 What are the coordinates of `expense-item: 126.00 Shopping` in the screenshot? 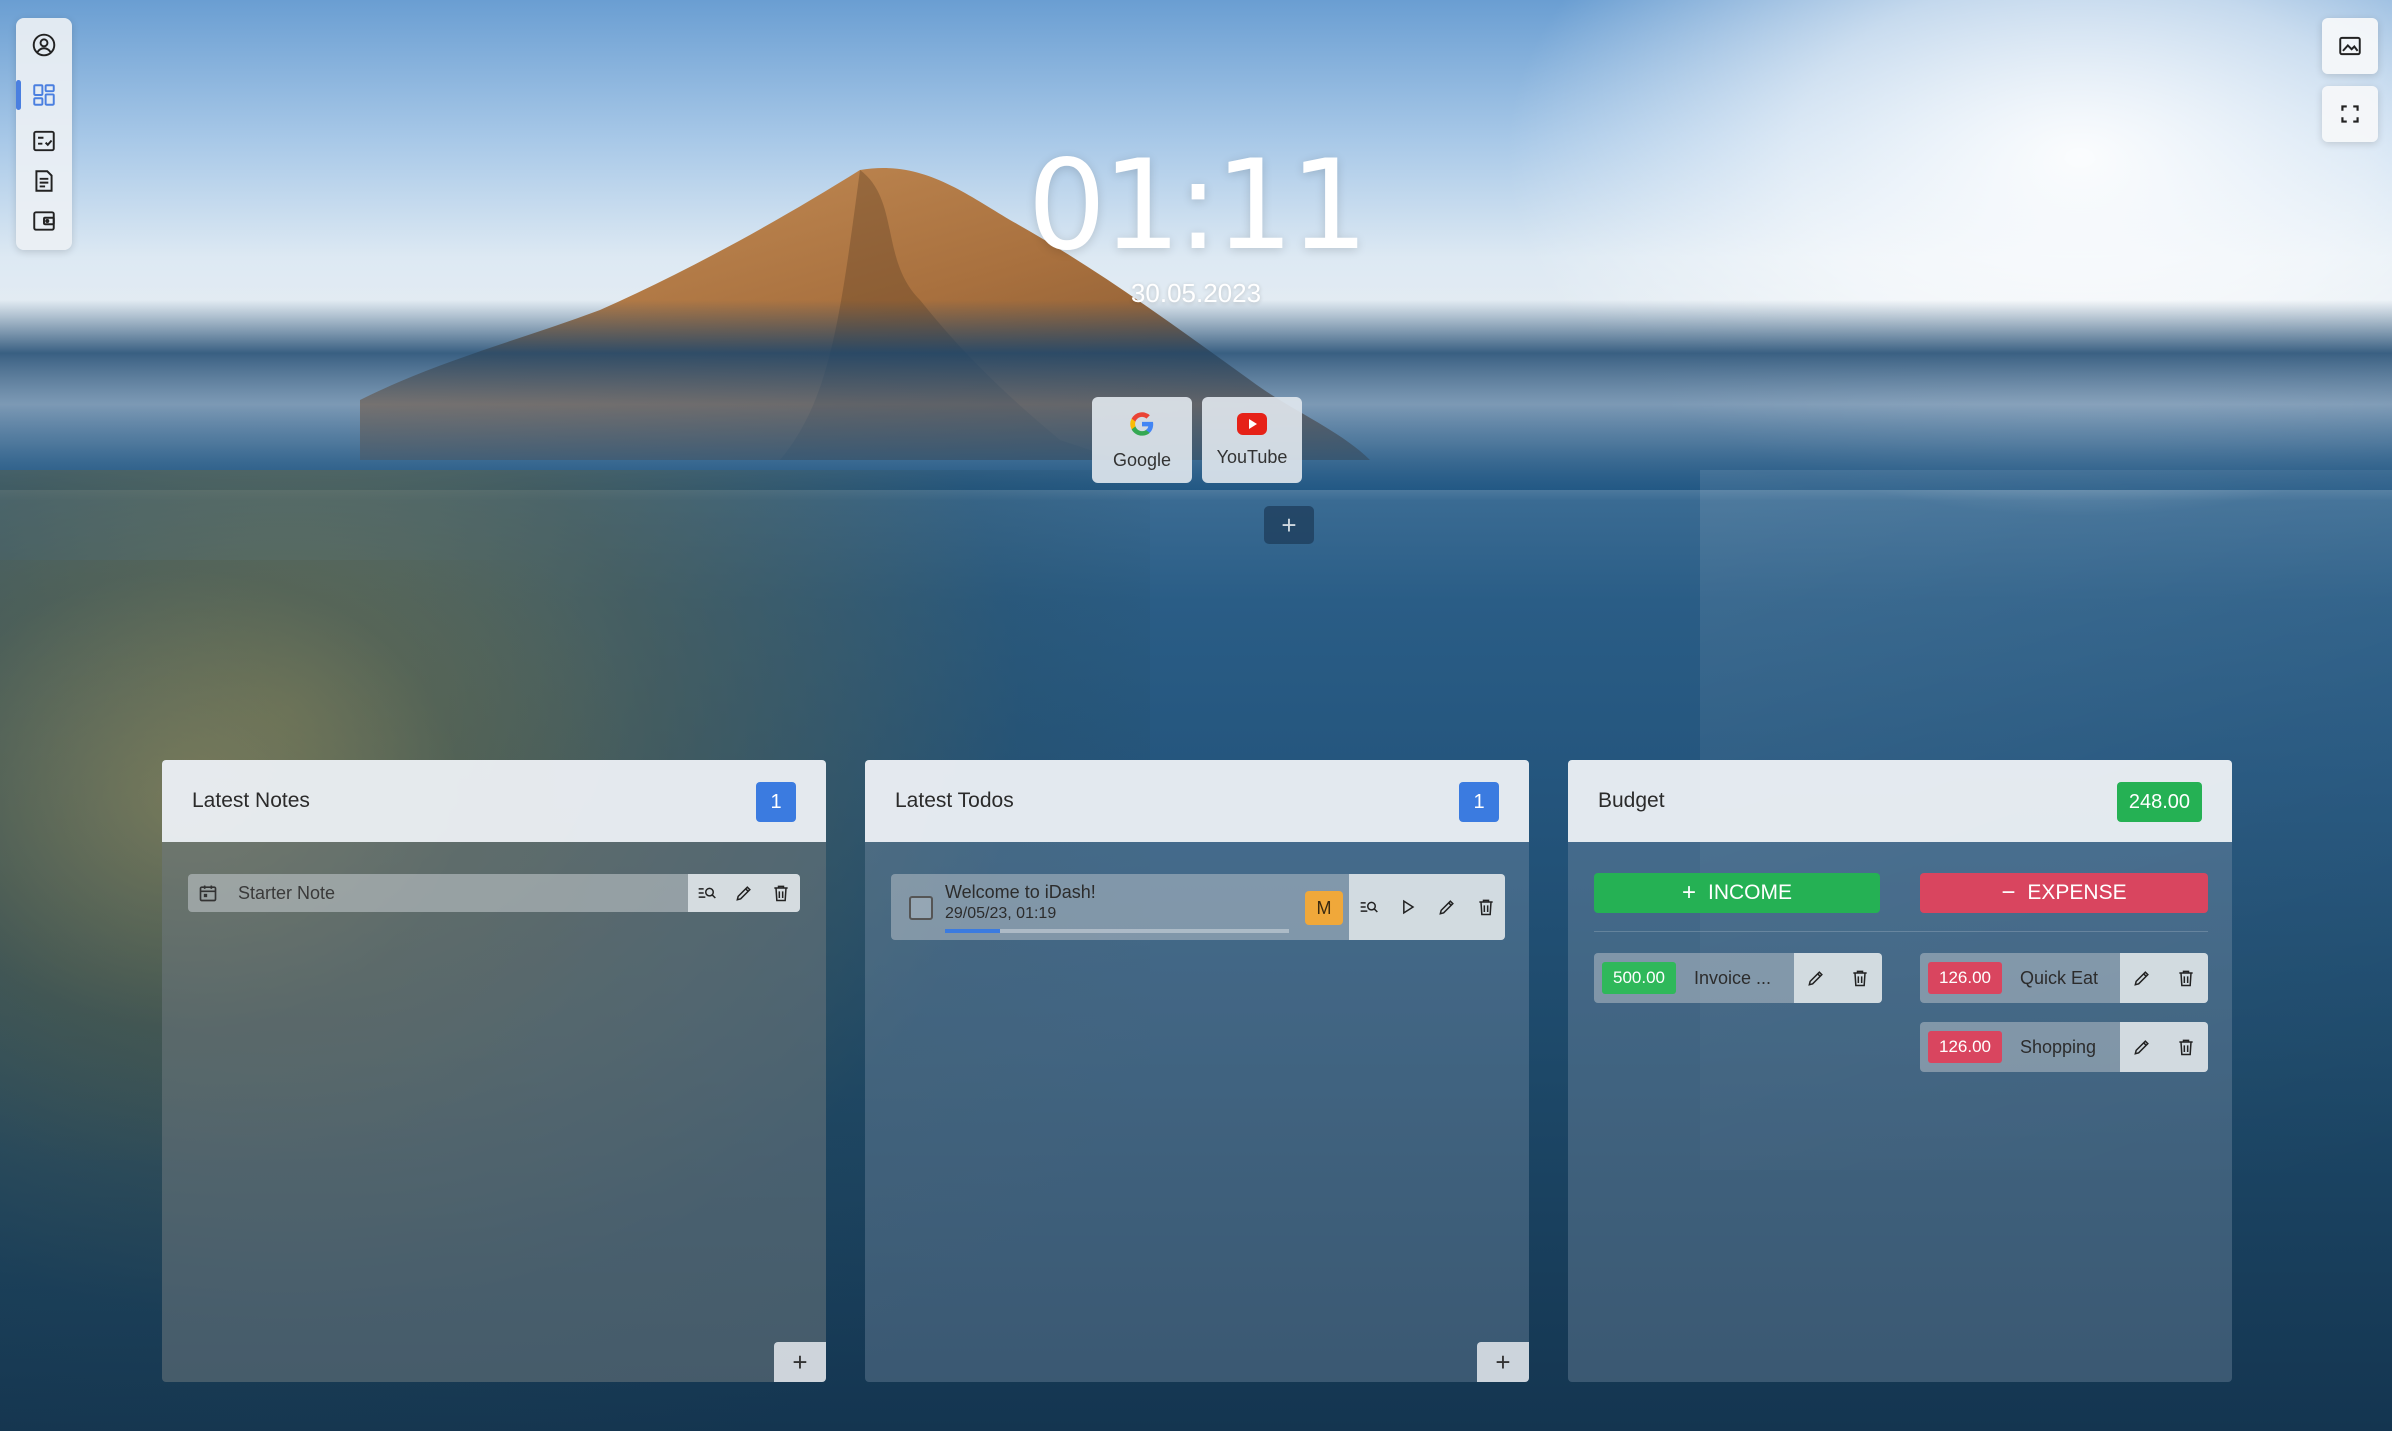 It's located at (2064, 1047).